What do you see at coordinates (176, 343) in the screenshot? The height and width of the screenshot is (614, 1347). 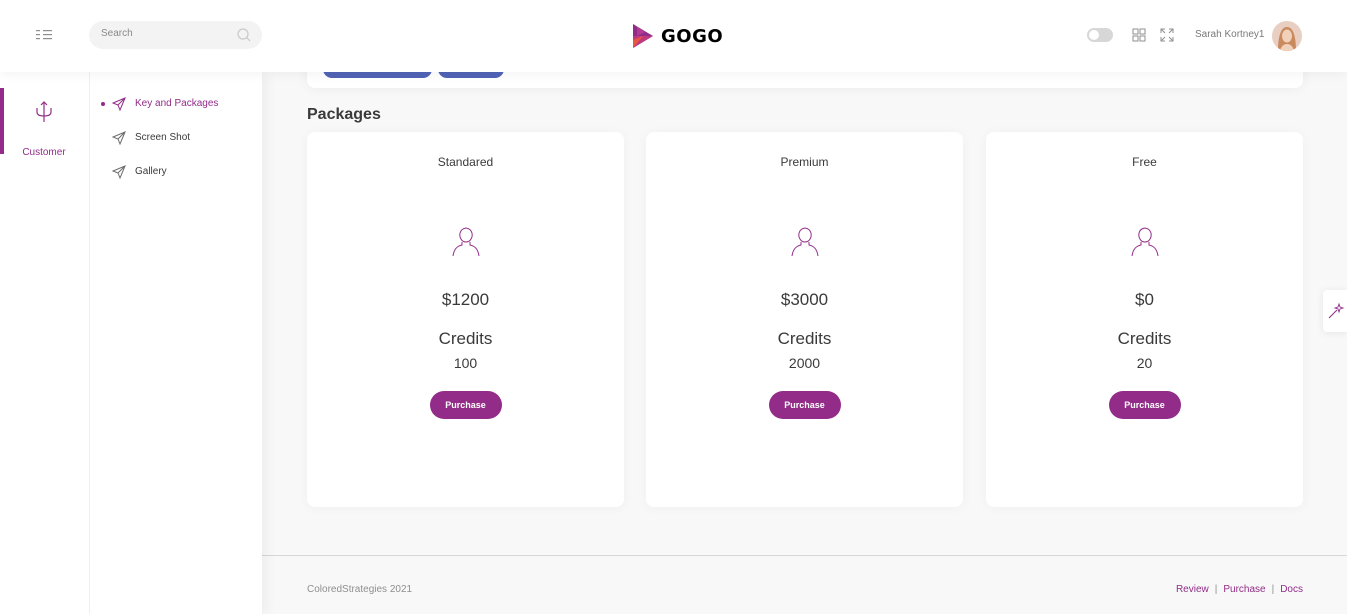 I see `sub-menu: Key and Packages Screen Shot Gallery` at bounding box center [176, 343].